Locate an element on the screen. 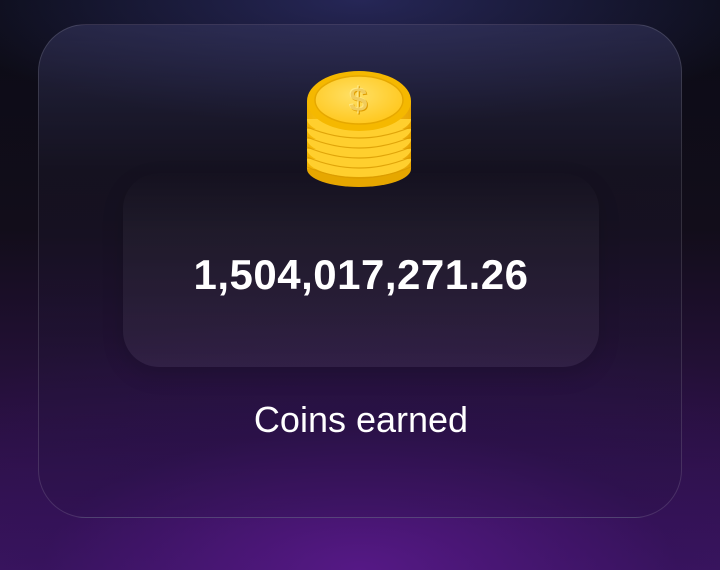 The width and height of the screenshot is (720, 570). coins-amount: 1,504,017,271.26 is located at coordinates (361, 274).